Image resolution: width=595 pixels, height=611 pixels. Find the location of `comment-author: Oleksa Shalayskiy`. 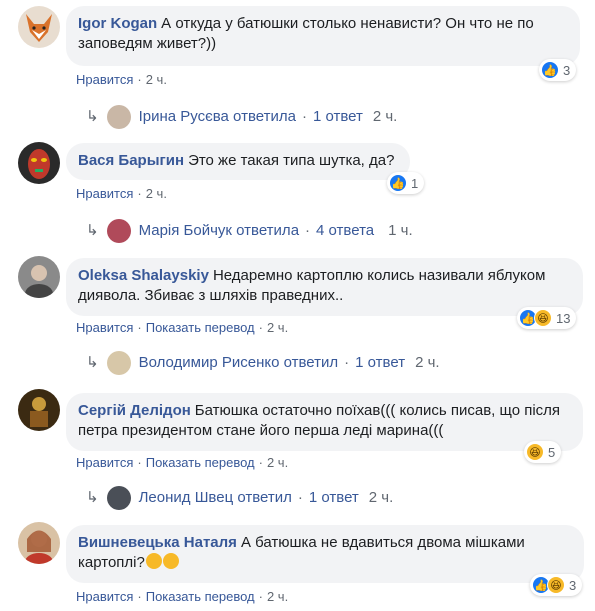

comment-author: Oleksa Shalayskiy is located at coordinates (143, 275).